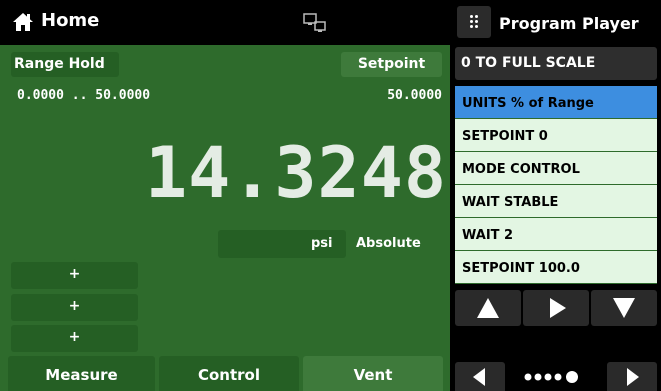 This screenshot has width=661, height=391. I want to click on previous-page-button, so click(480, 376).